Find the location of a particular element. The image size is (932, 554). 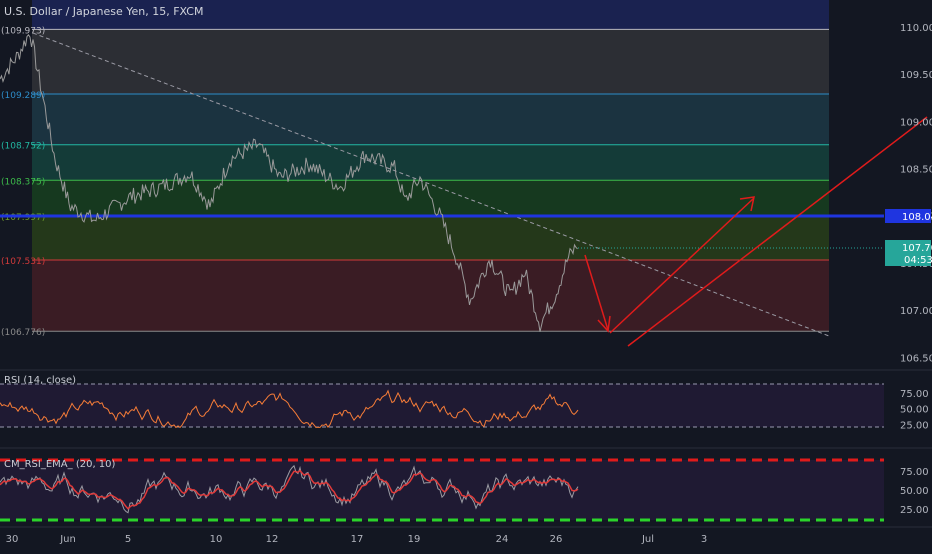

fib-level-label: (108.375) is located at coordinates (23, 182).